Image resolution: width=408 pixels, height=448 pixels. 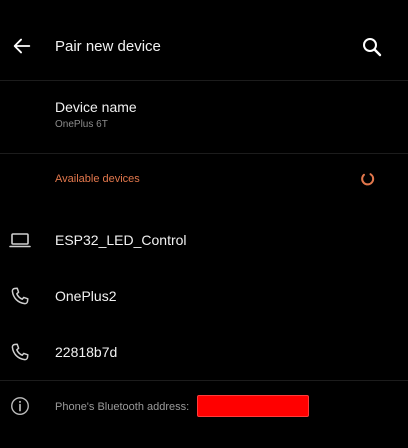 I want to click on arrow-left-icon, so click(x=22, y=46).